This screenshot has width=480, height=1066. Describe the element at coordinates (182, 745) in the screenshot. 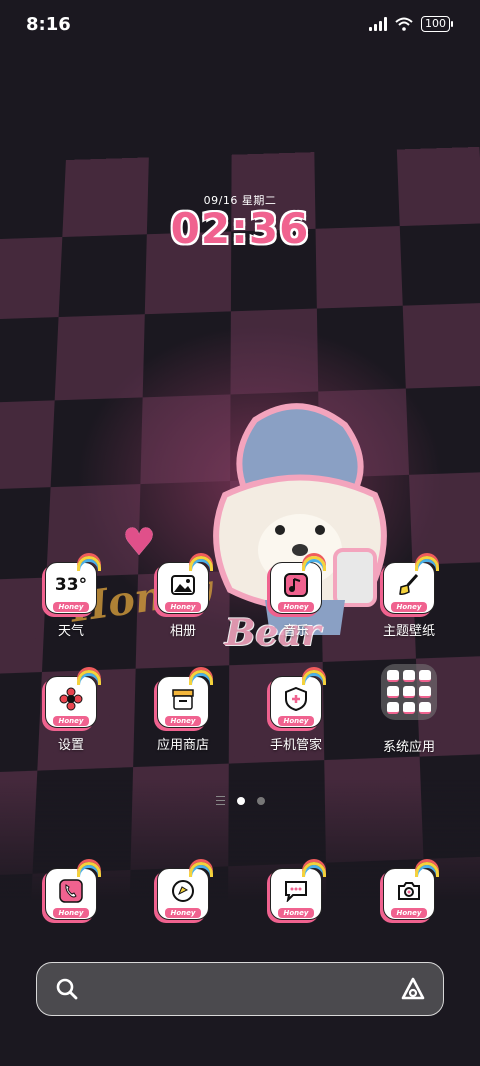

I see `app-label: 应用商店` at that location.